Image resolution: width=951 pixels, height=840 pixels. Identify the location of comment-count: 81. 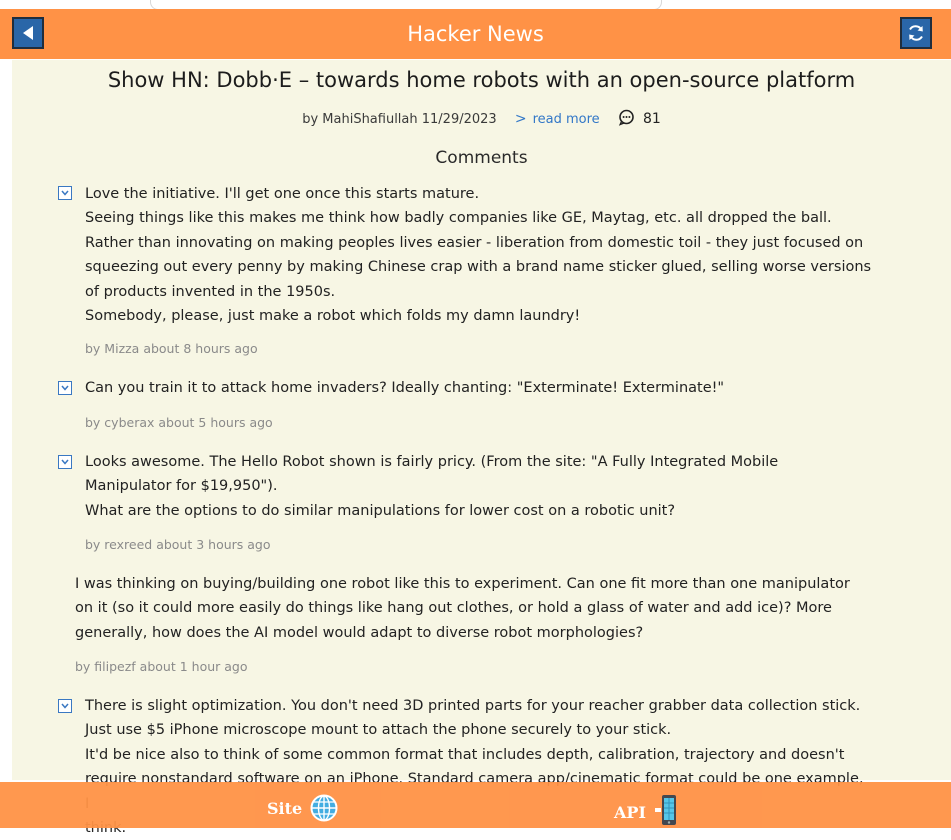
(651, 119).